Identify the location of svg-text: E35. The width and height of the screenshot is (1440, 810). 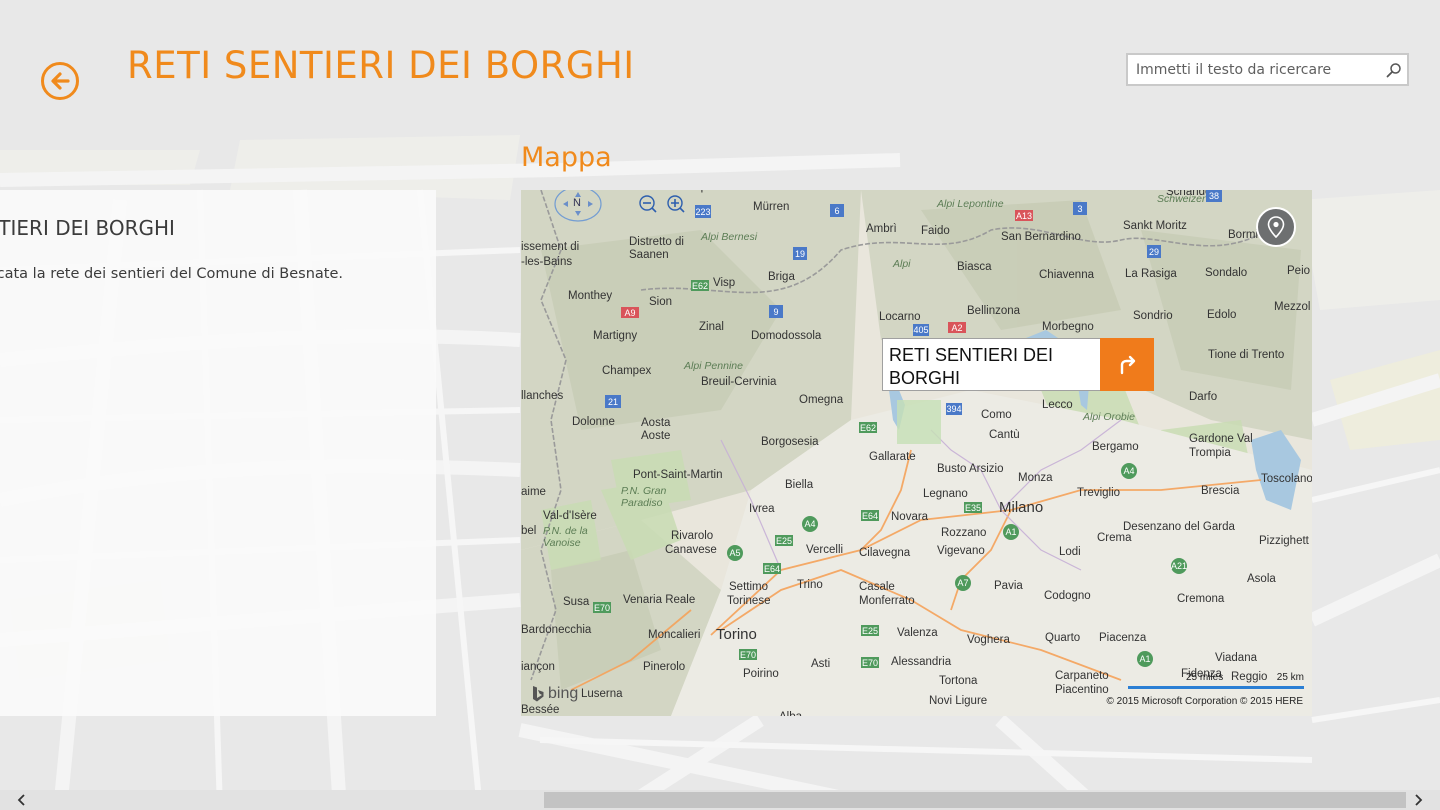
(973, 508).